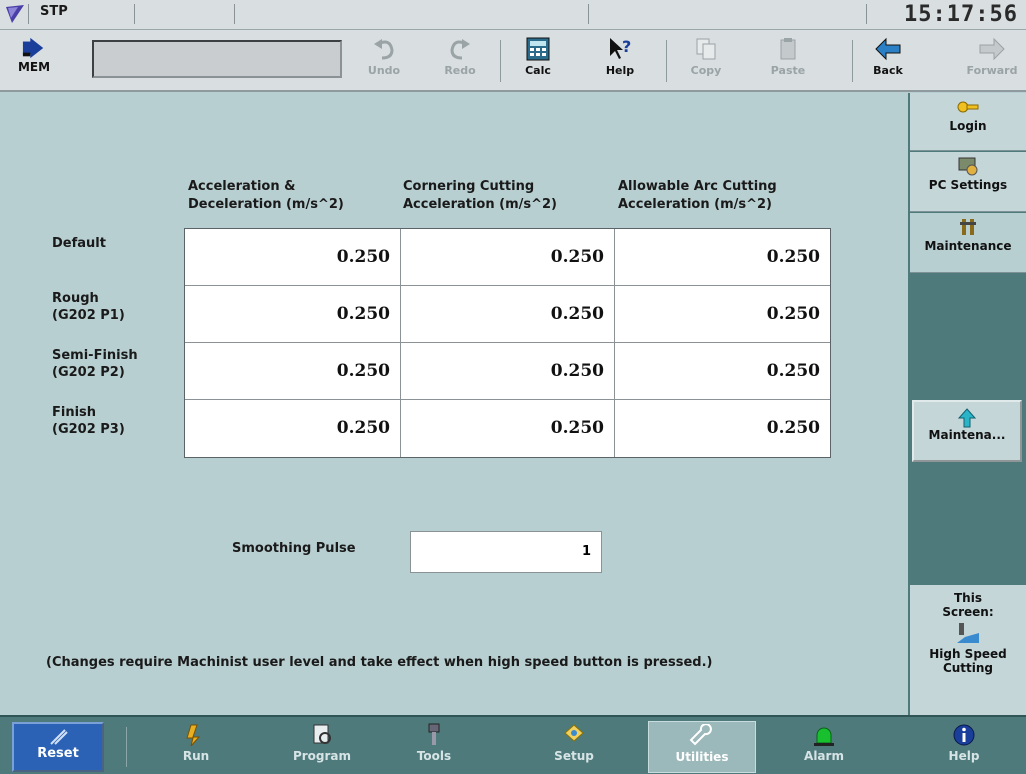 The image size is (1026, 774). I want to click on calc-button: Calc, so click(538, 61).